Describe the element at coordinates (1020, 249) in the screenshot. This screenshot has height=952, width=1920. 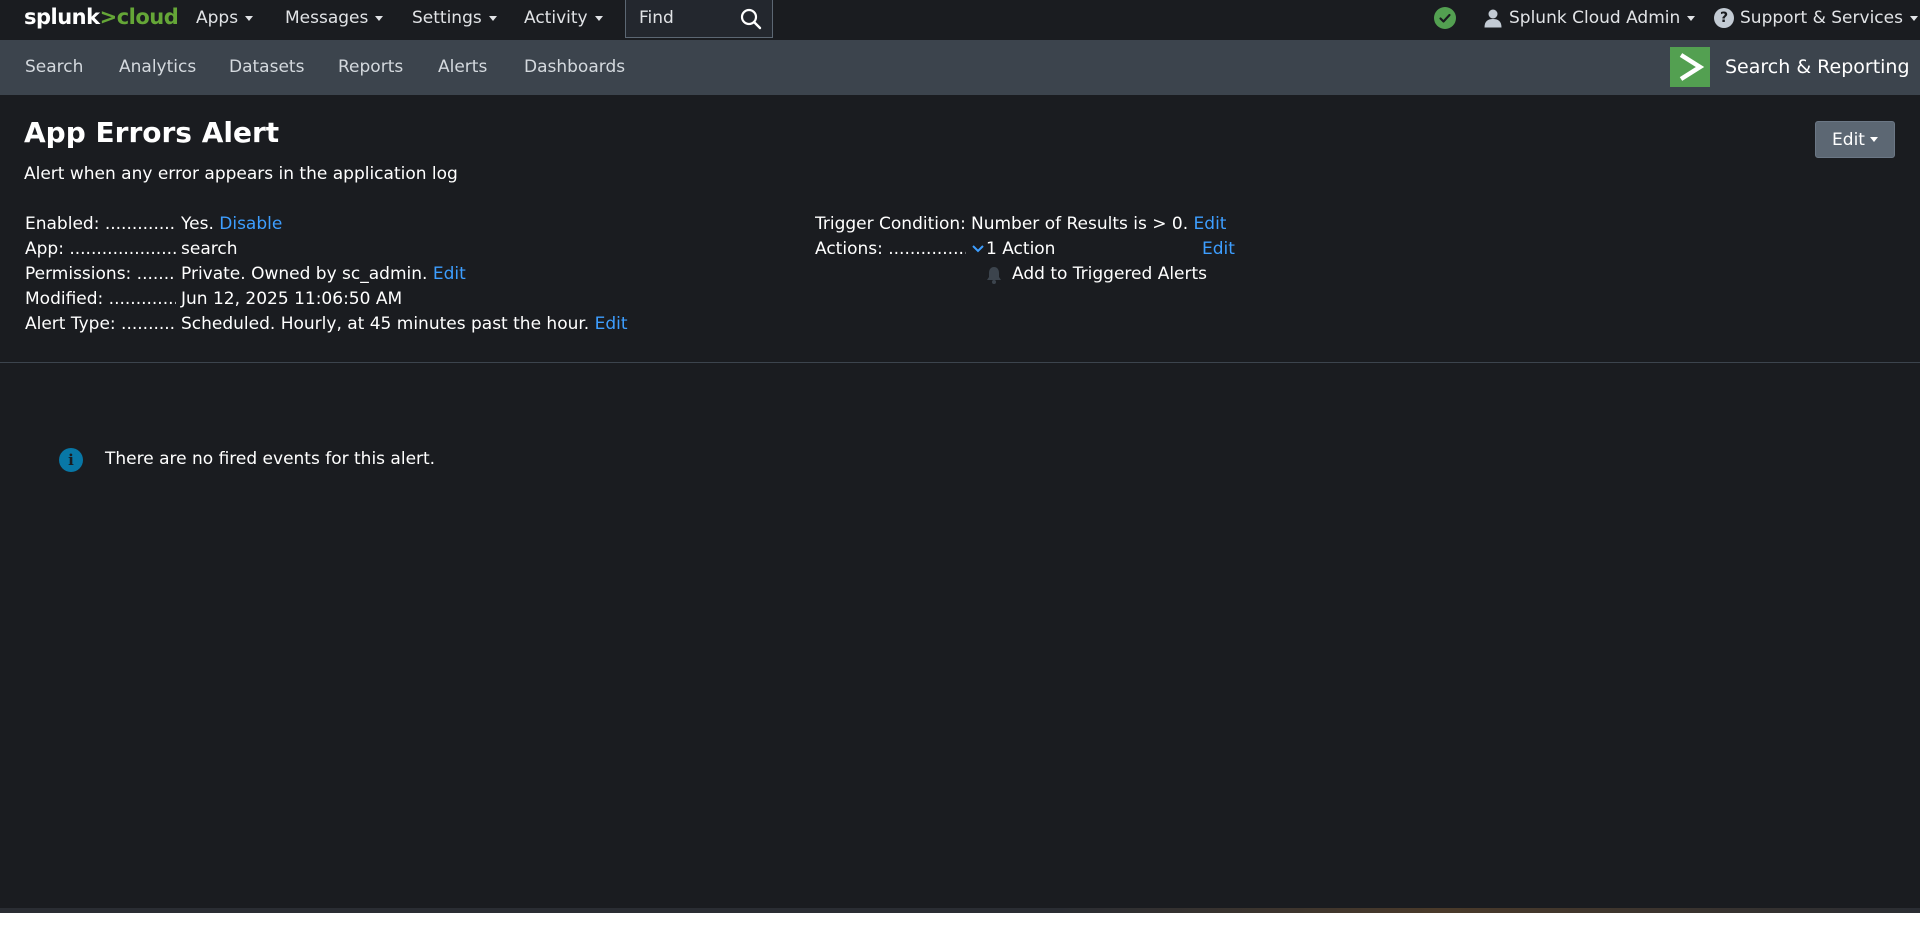
I see `detail-actions-value: 1 Action` at that location.